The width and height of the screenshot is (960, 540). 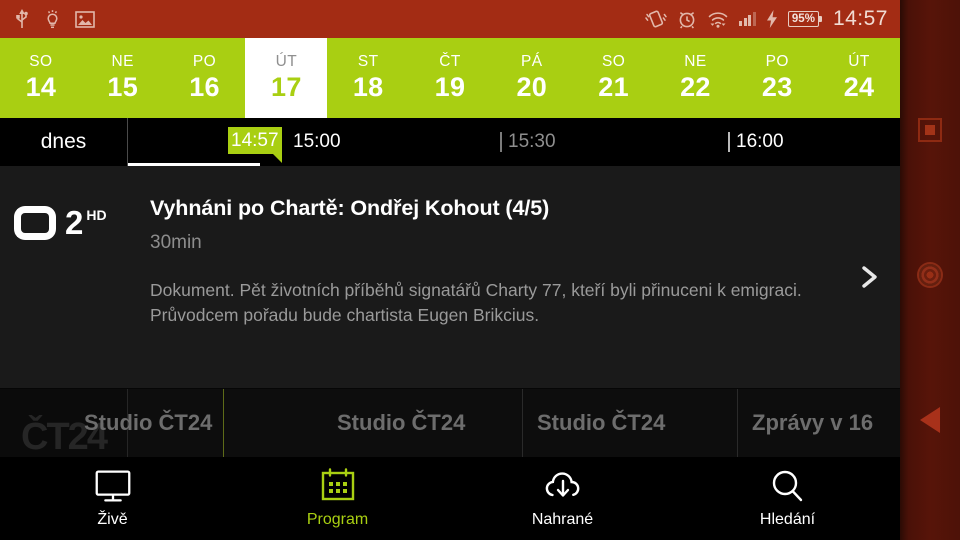 I want to click on android-nav-edge-panel, so click(x=930, y=270).